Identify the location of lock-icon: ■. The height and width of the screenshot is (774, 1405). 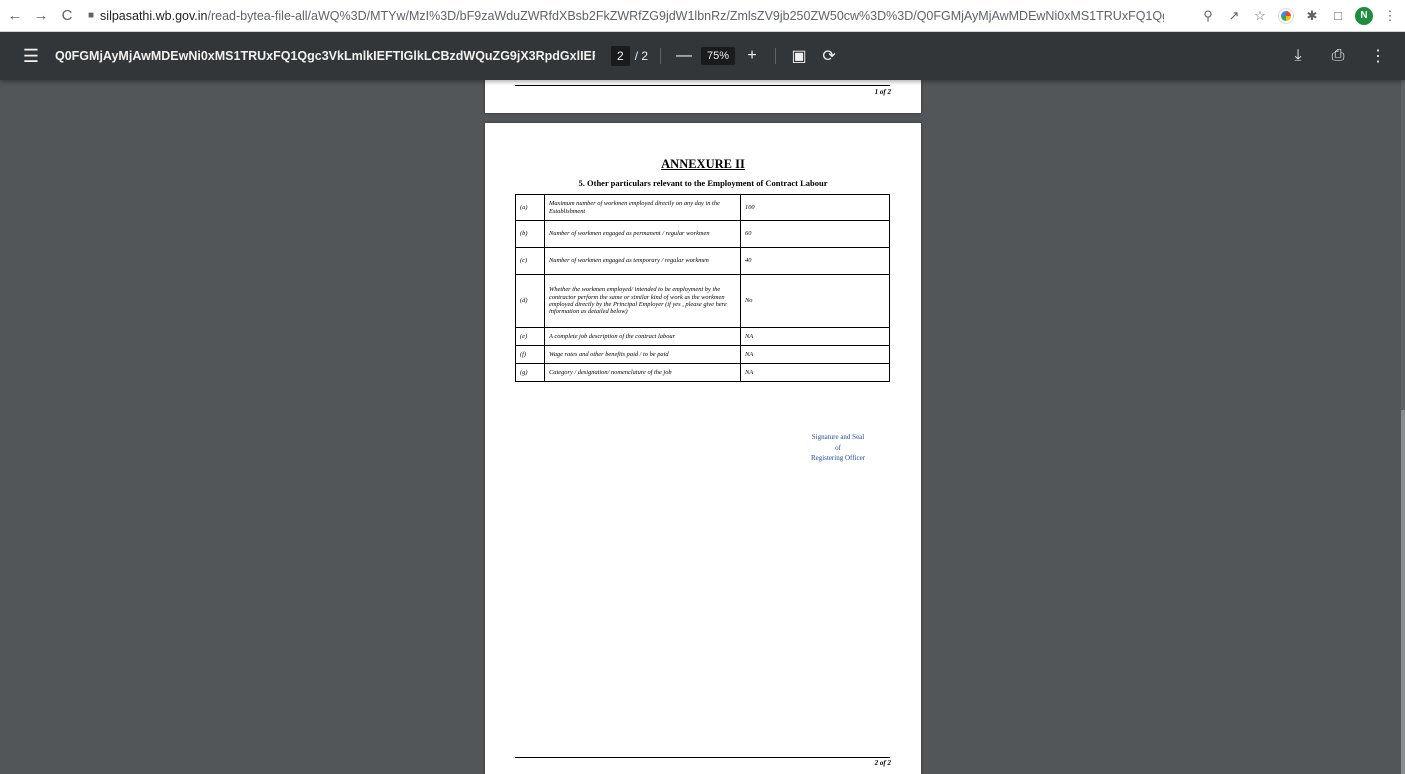
(91, 15).